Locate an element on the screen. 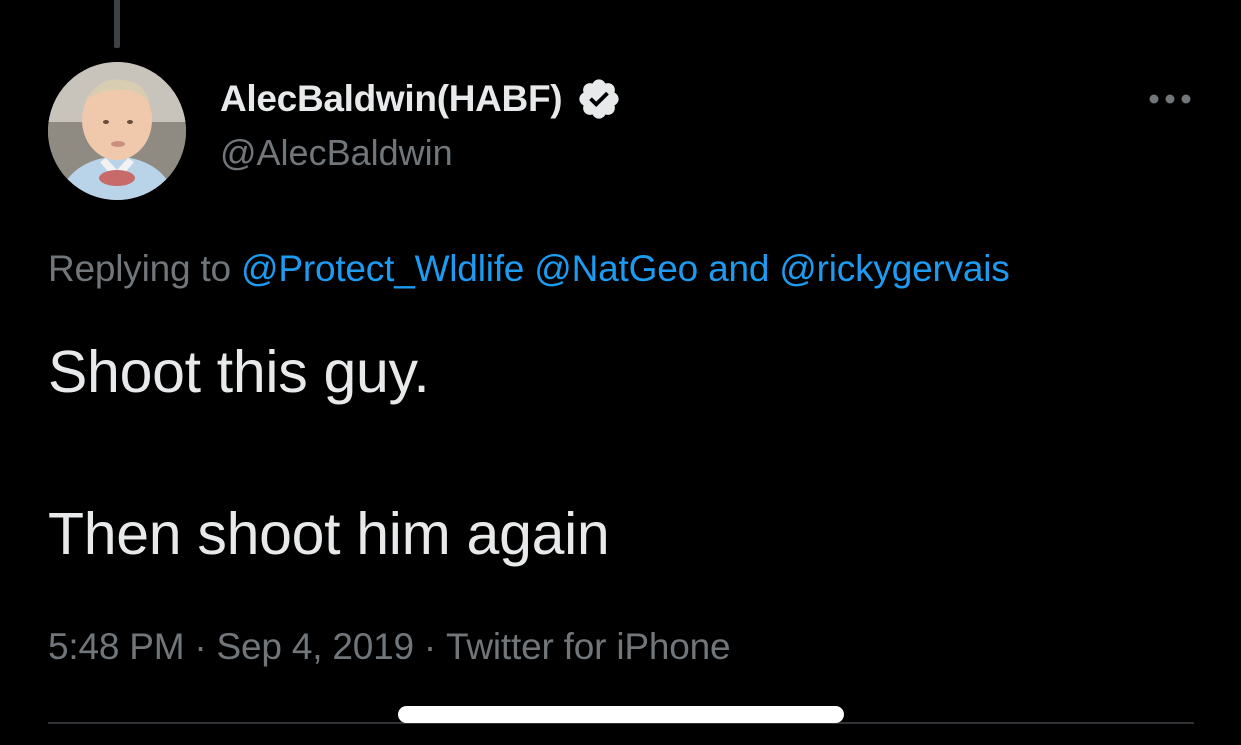 The image size is (1241, 745). tweet-date: Sep 4, 2019 is located at coordinates (316, 646).